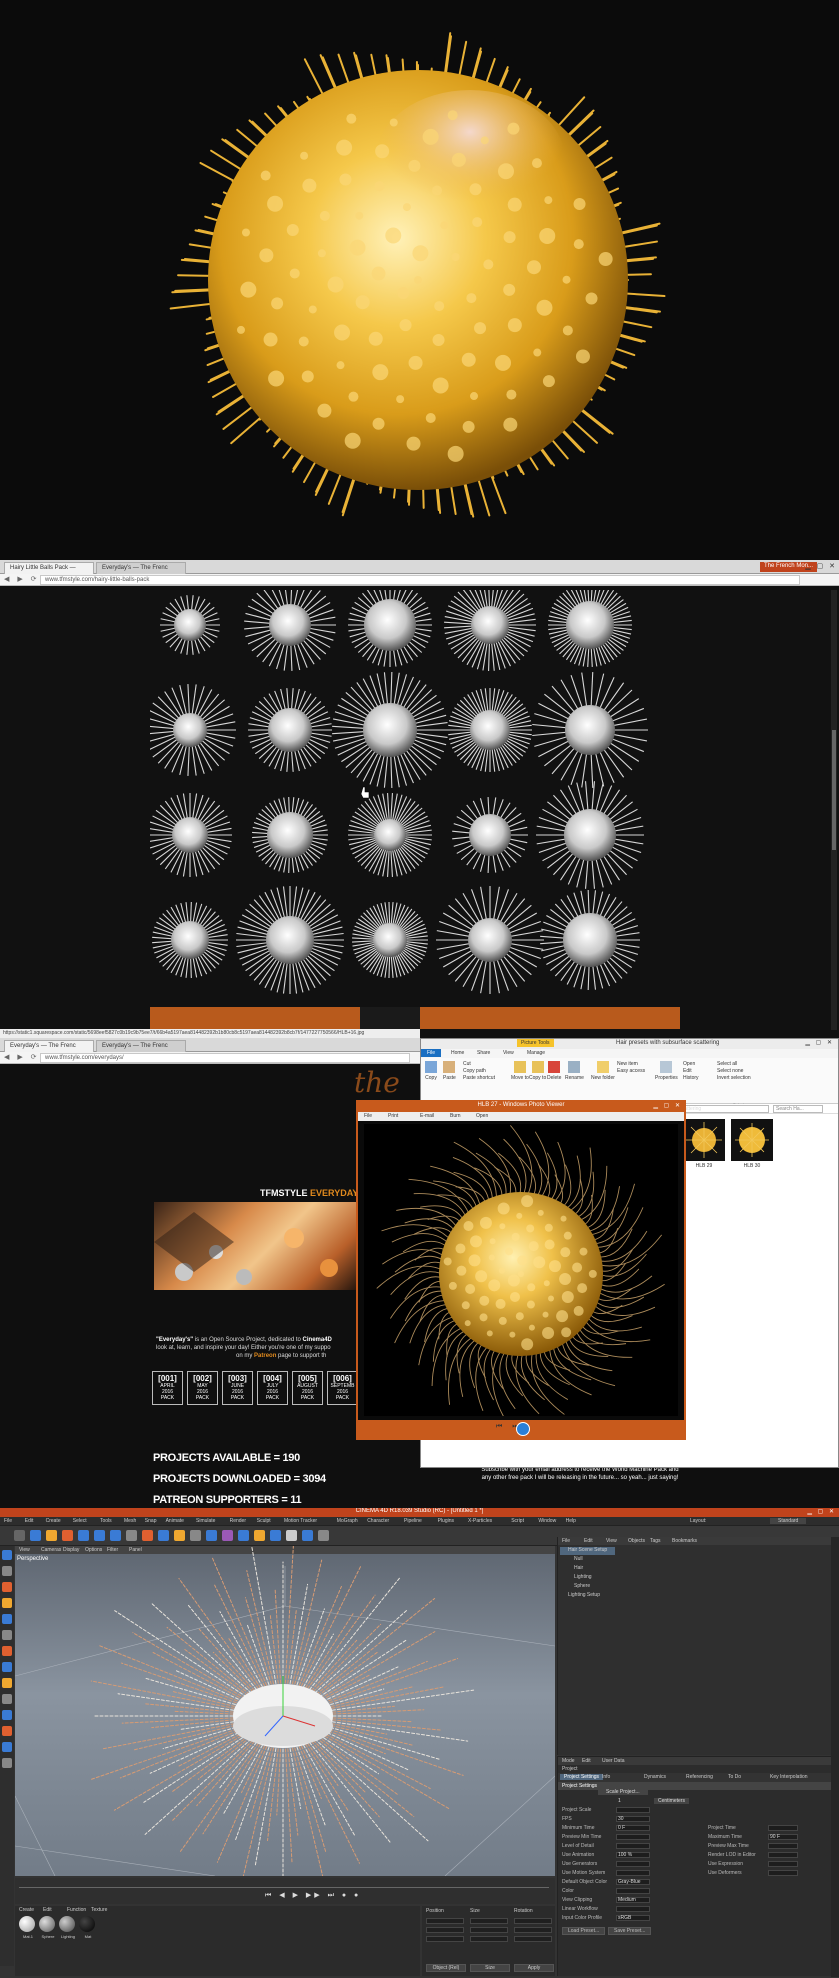  I want to click on tab-view: View, so click(508, 1053).